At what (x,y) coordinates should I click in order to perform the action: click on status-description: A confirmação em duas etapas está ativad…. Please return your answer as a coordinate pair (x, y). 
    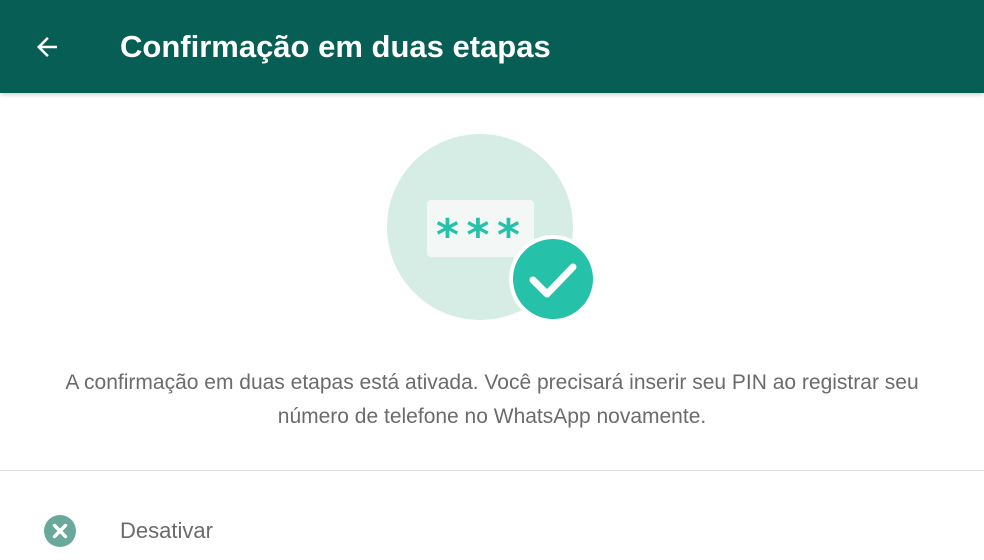
    Looking at the image, I should click on (492, 399).